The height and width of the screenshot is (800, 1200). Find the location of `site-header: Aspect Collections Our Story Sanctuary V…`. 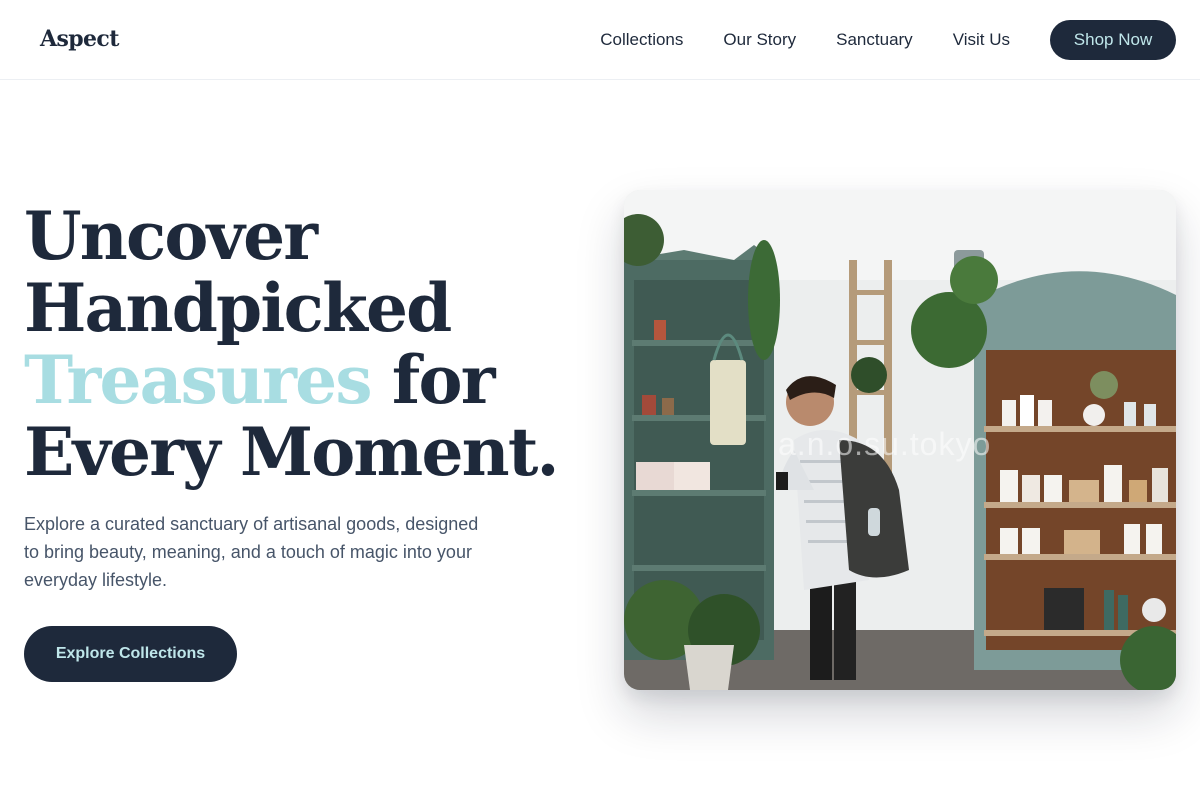

site-header: Aspect Collections Our Story Sanctuary V… is located at coordinates (600, 40).